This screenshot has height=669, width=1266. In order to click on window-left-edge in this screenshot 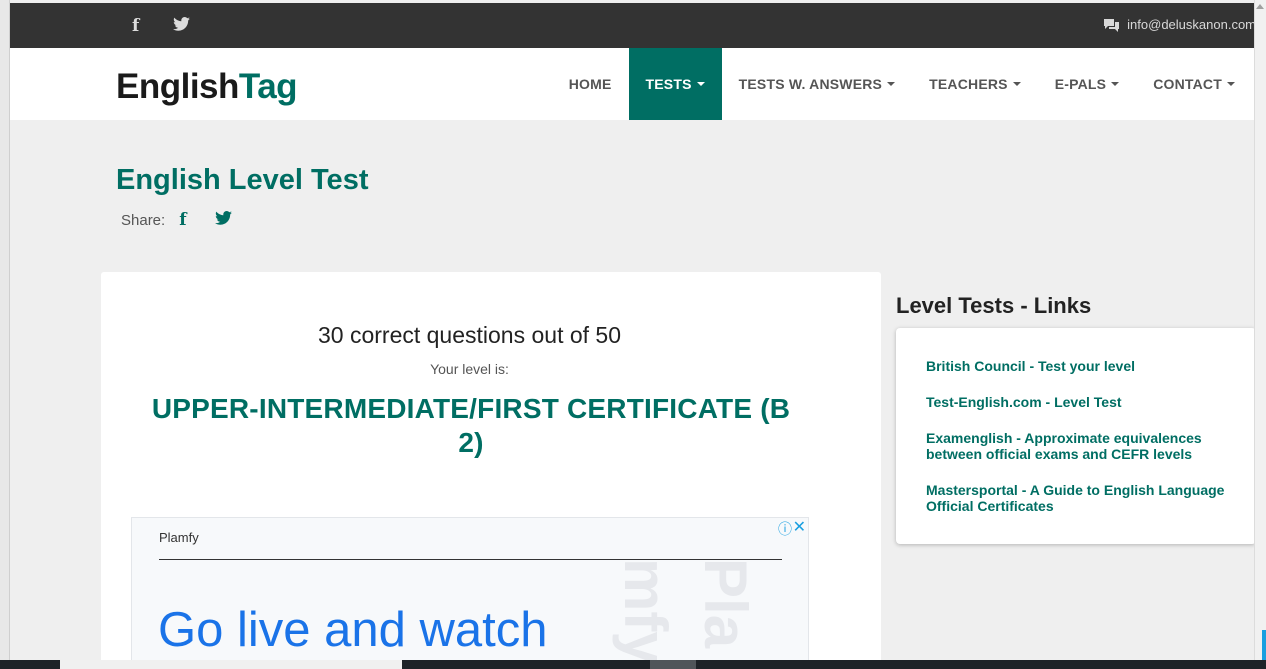, I will do `click(5, 334)`.